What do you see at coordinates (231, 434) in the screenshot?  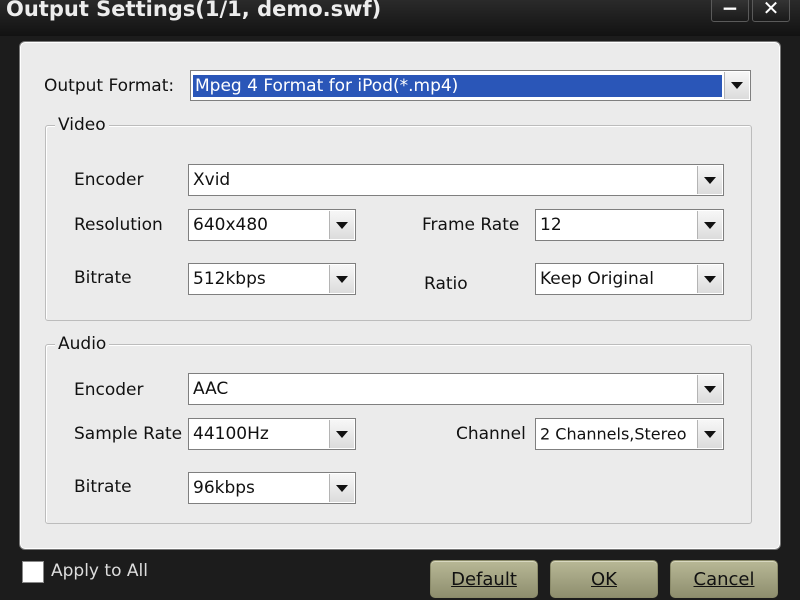 I see `sample-rate-value: 44100Hz` at bounding box center [231, 434].